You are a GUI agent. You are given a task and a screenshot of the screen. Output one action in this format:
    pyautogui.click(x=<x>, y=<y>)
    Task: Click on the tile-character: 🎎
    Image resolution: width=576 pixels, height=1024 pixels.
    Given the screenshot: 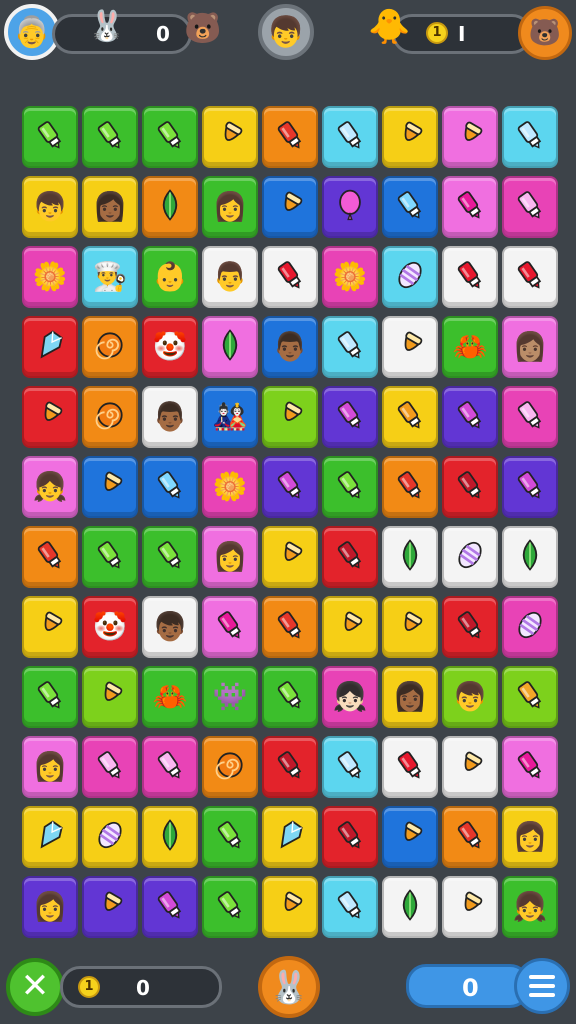 What is the action you would take?
    pyautogui.click(x=230, y=417)
    